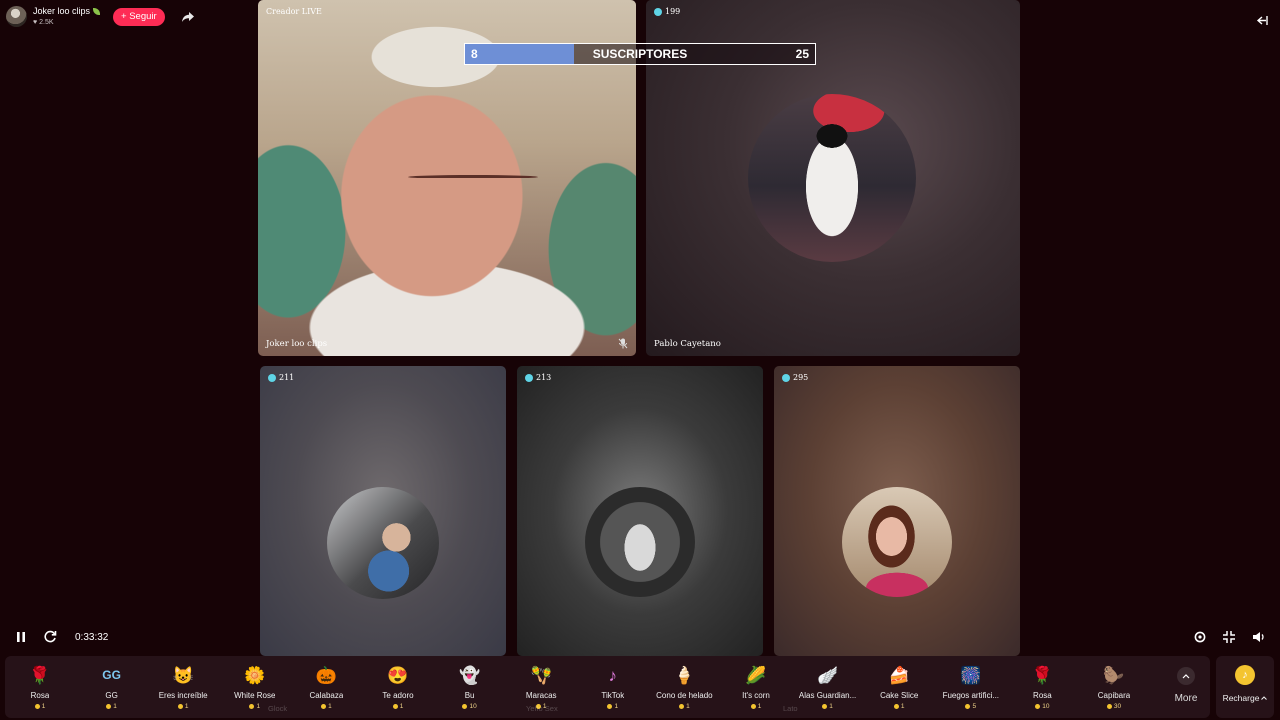 This screenshot has width=1280, height=720. Describe the element at coordinates (971, 687) in the screenshot. I see `gift-item: 🎆 Fuegos artifici... 5` at that location.